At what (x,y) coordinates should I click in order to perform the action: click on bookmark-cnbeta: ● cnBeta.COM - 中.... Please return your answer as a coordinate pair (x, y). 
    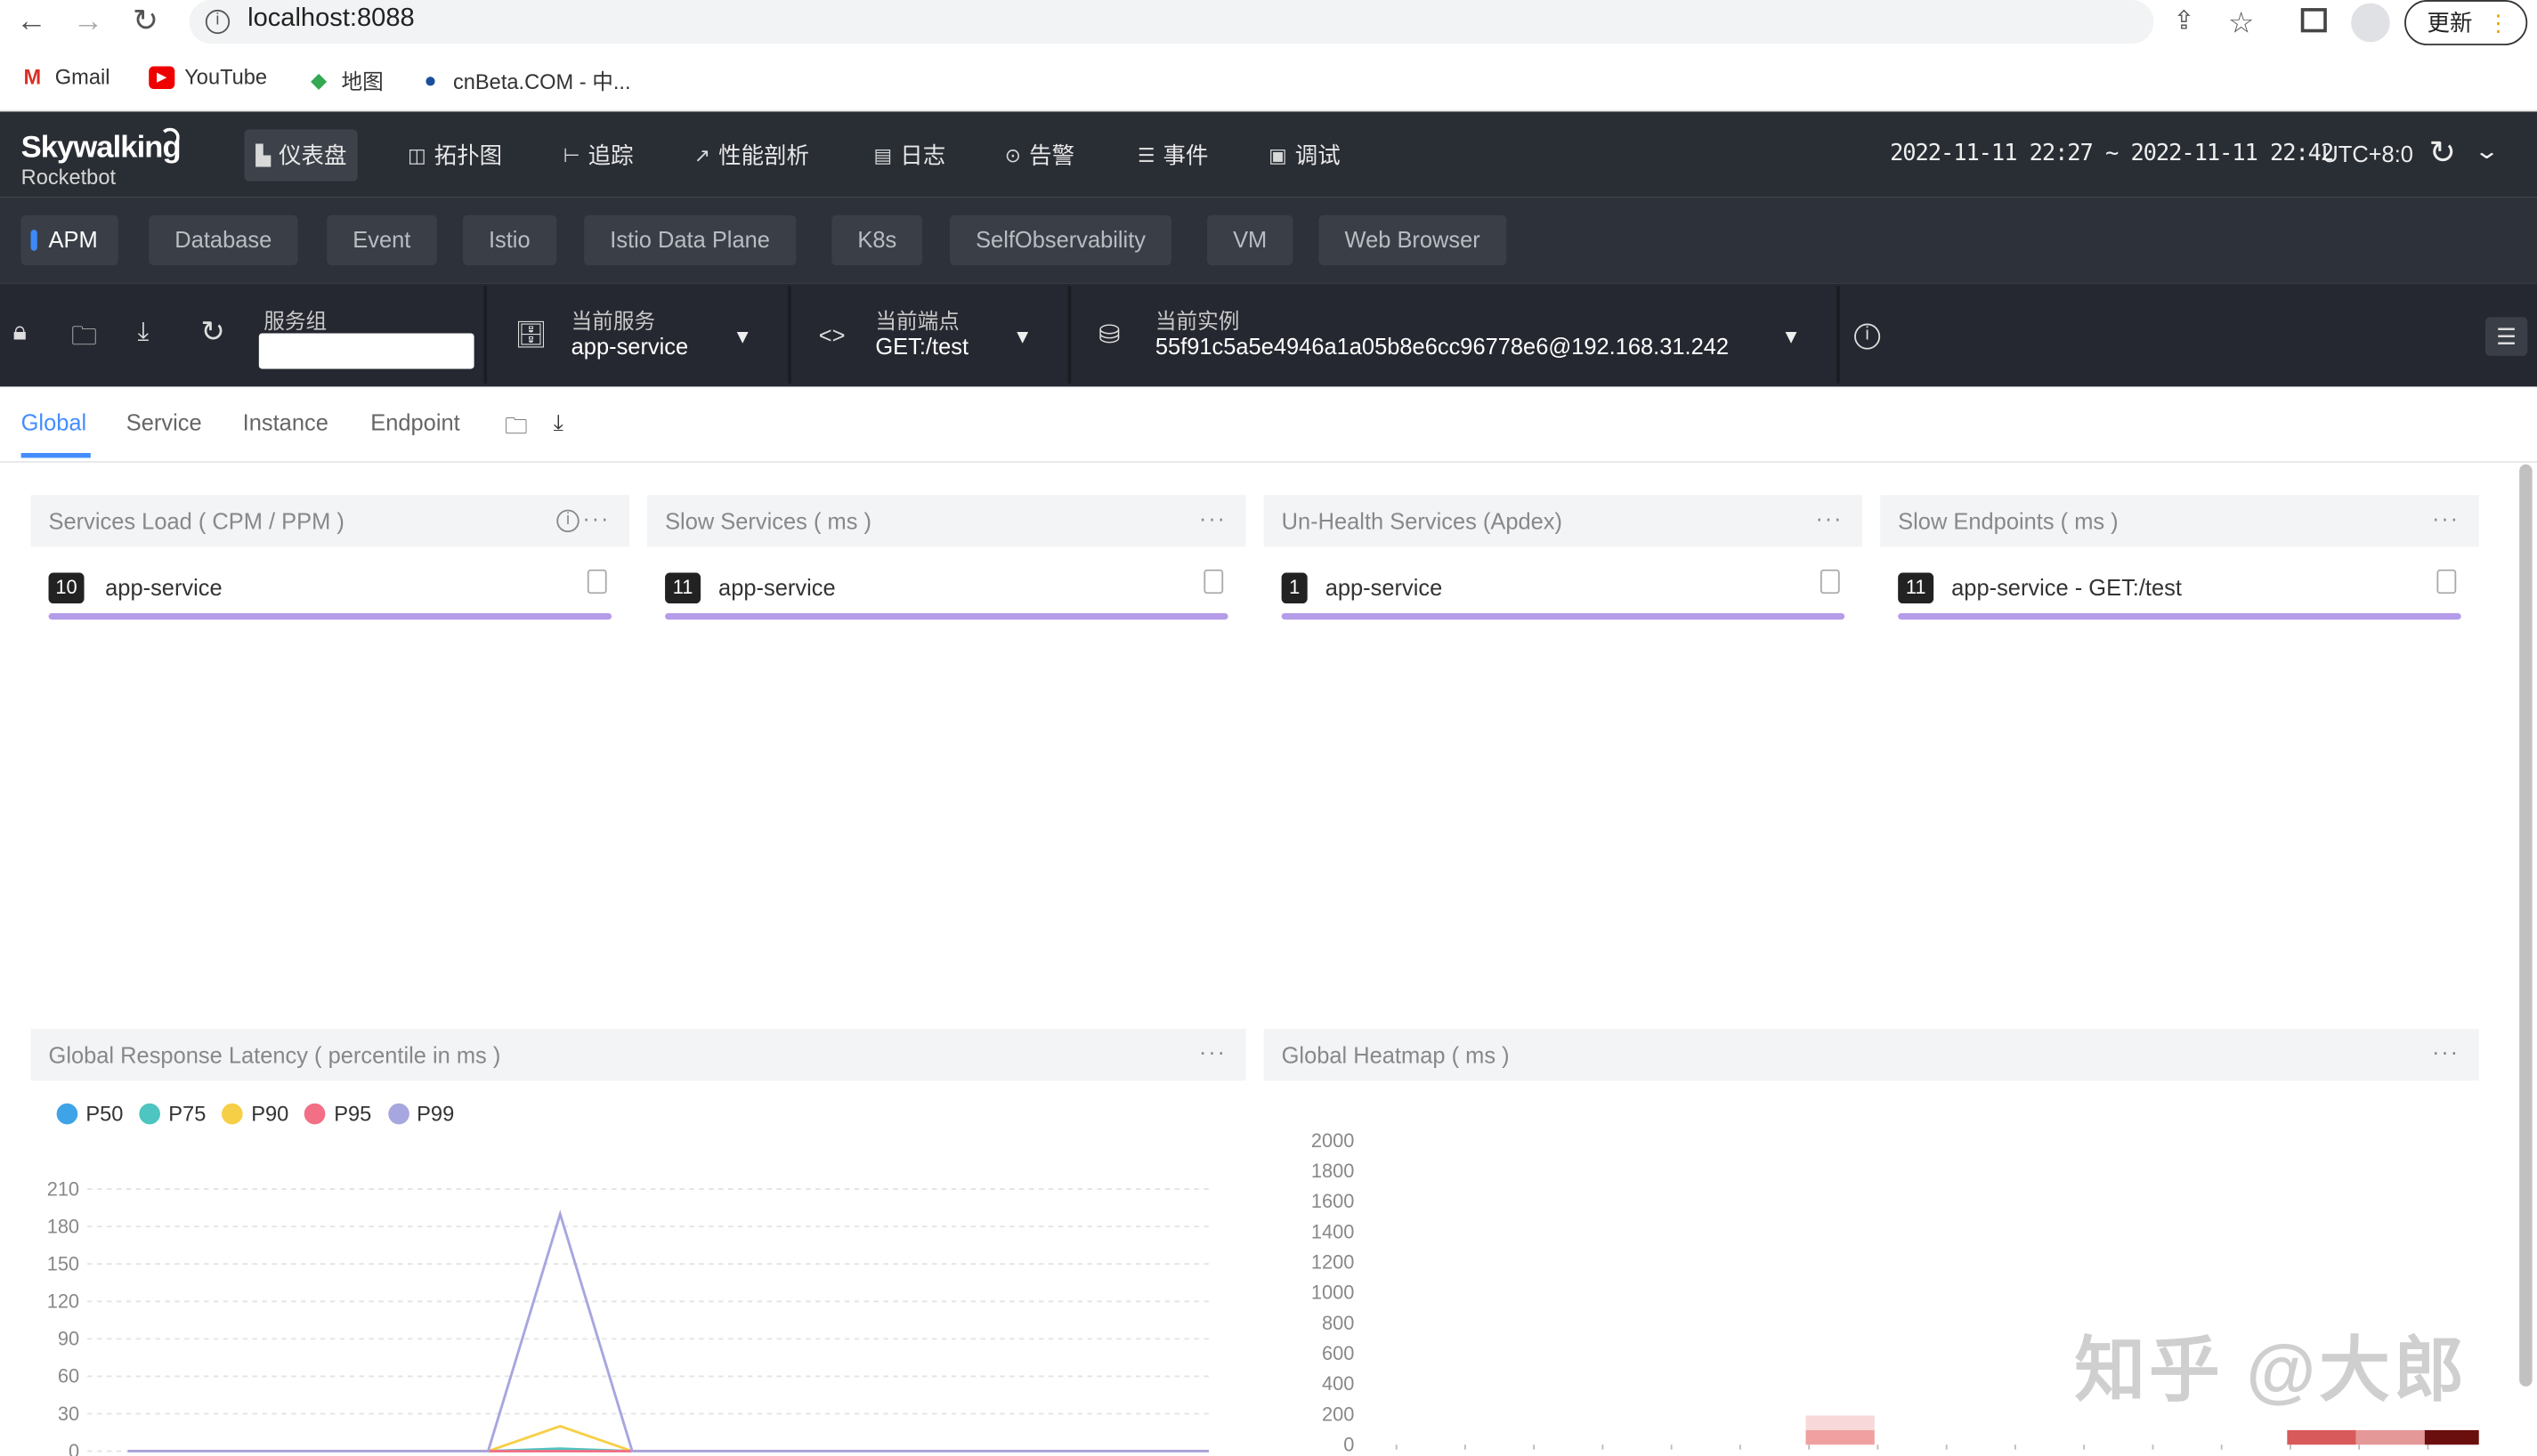
    Looking at the image, I should click on (523, 80).